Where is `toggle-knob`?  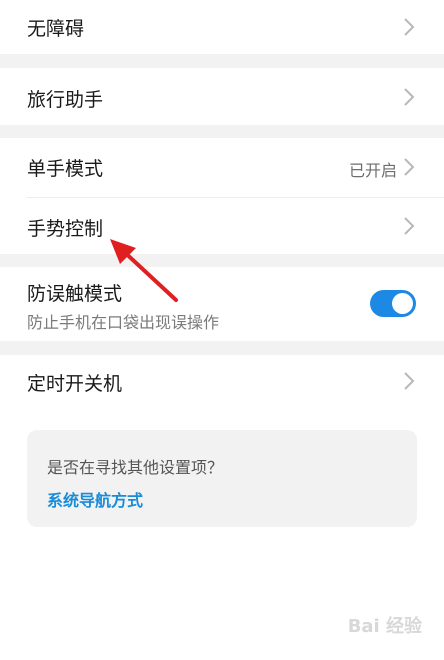 toggle-knob is located at coordinates (402, 303).